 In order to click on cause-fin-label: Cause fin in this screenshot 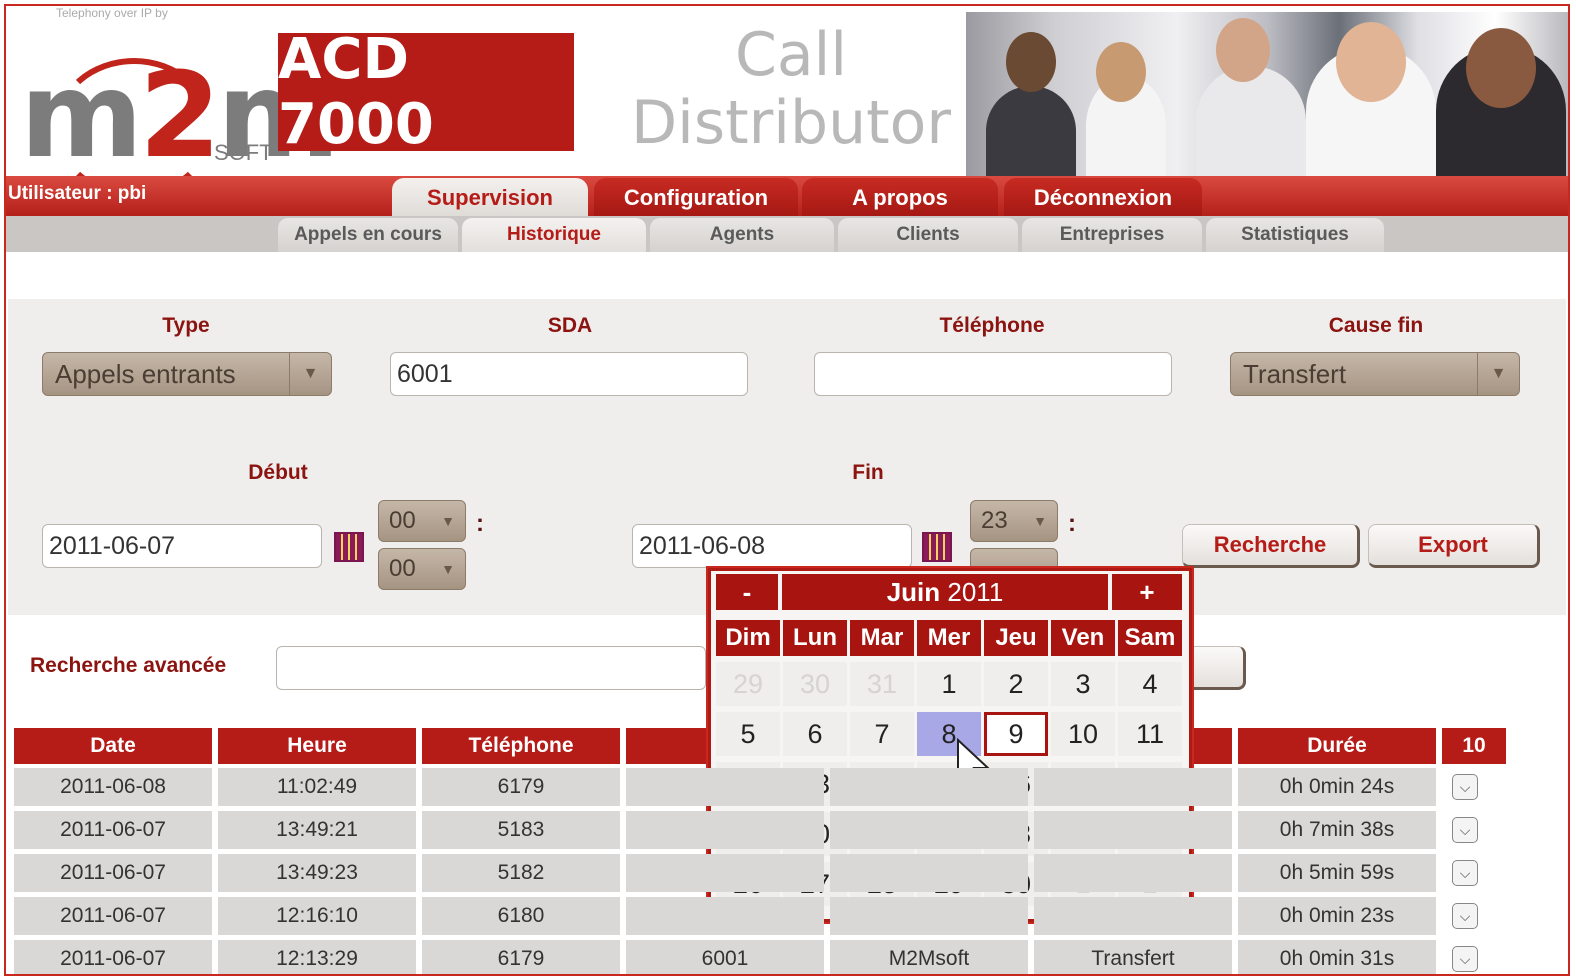, I will do `click(1376, 325)`.